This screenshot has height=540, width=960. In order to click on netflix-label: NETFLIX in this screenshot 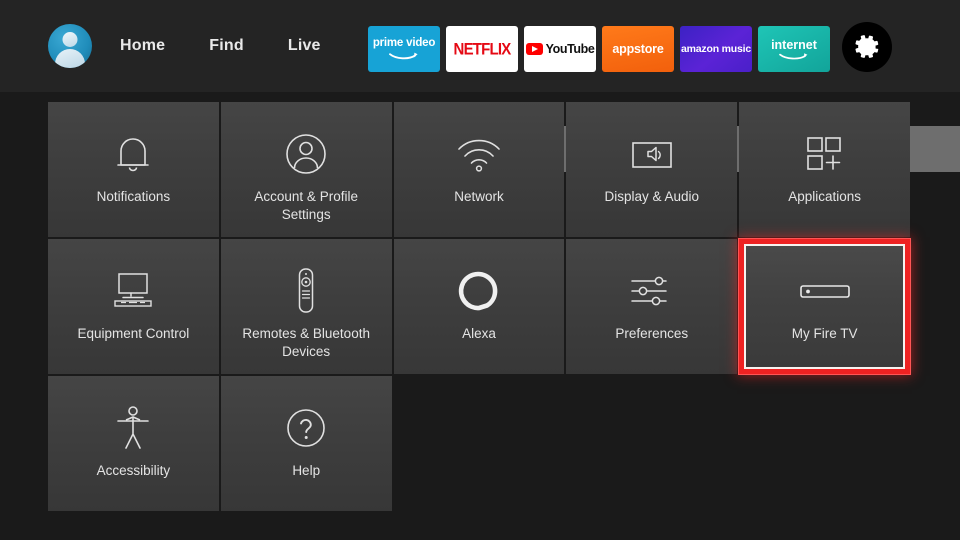, I will do `click(482, 49)`.